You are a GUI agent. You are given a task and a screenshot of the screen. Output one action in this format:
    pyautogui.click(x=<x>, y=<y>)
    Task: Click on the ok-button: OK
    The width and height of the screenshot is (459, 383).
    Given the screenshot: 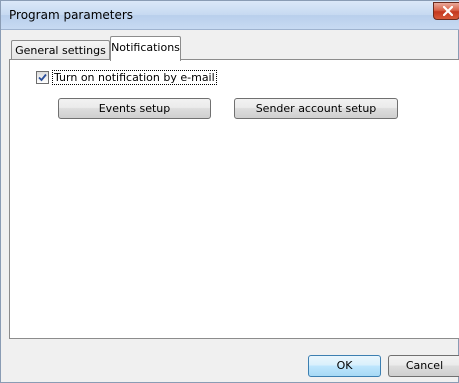 What is the action you would take?
    pyautogui.click(x=344, y=366)
    